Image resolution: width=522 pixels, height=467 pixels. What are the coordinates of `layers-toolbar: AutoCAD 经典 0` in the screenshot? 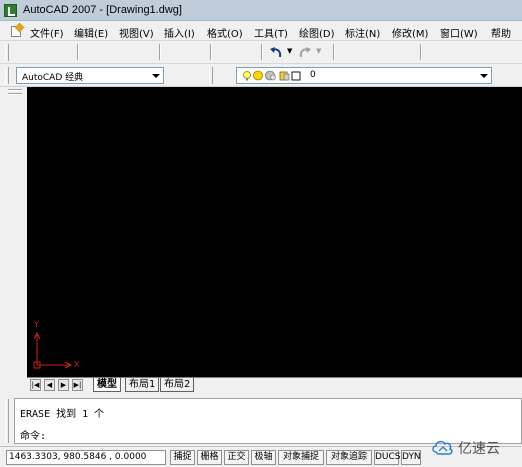 It's located at (261, 75).